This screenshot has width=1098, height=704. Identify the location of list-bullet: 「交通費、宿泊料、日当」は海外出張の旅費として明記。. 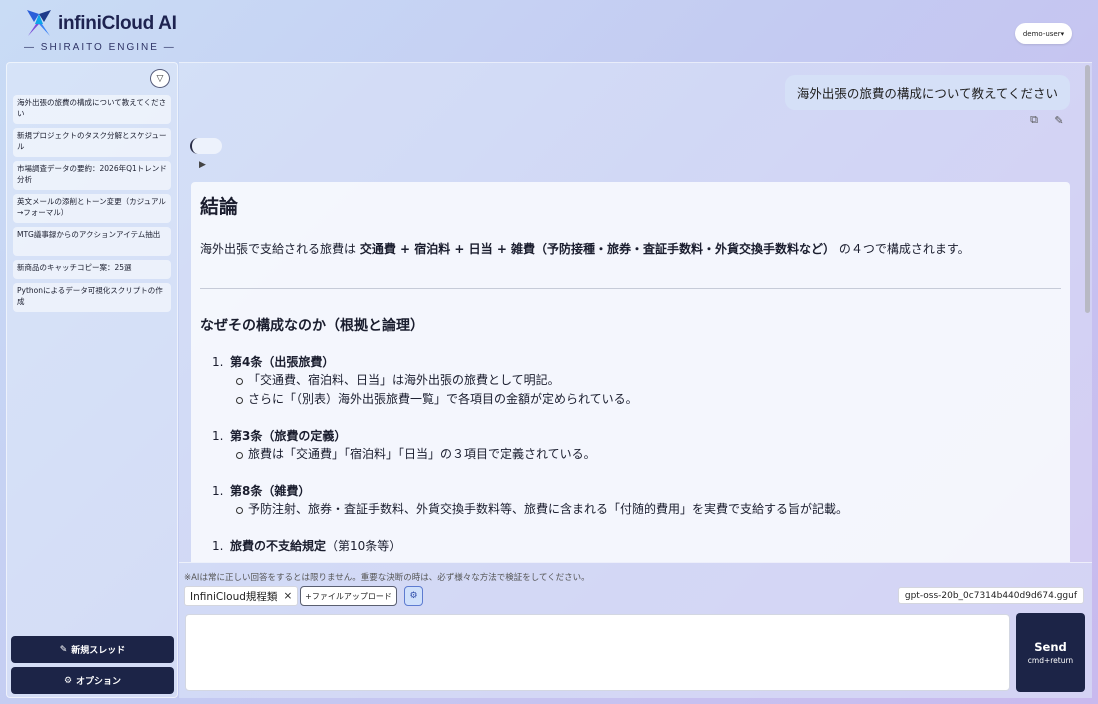
(636, 380).